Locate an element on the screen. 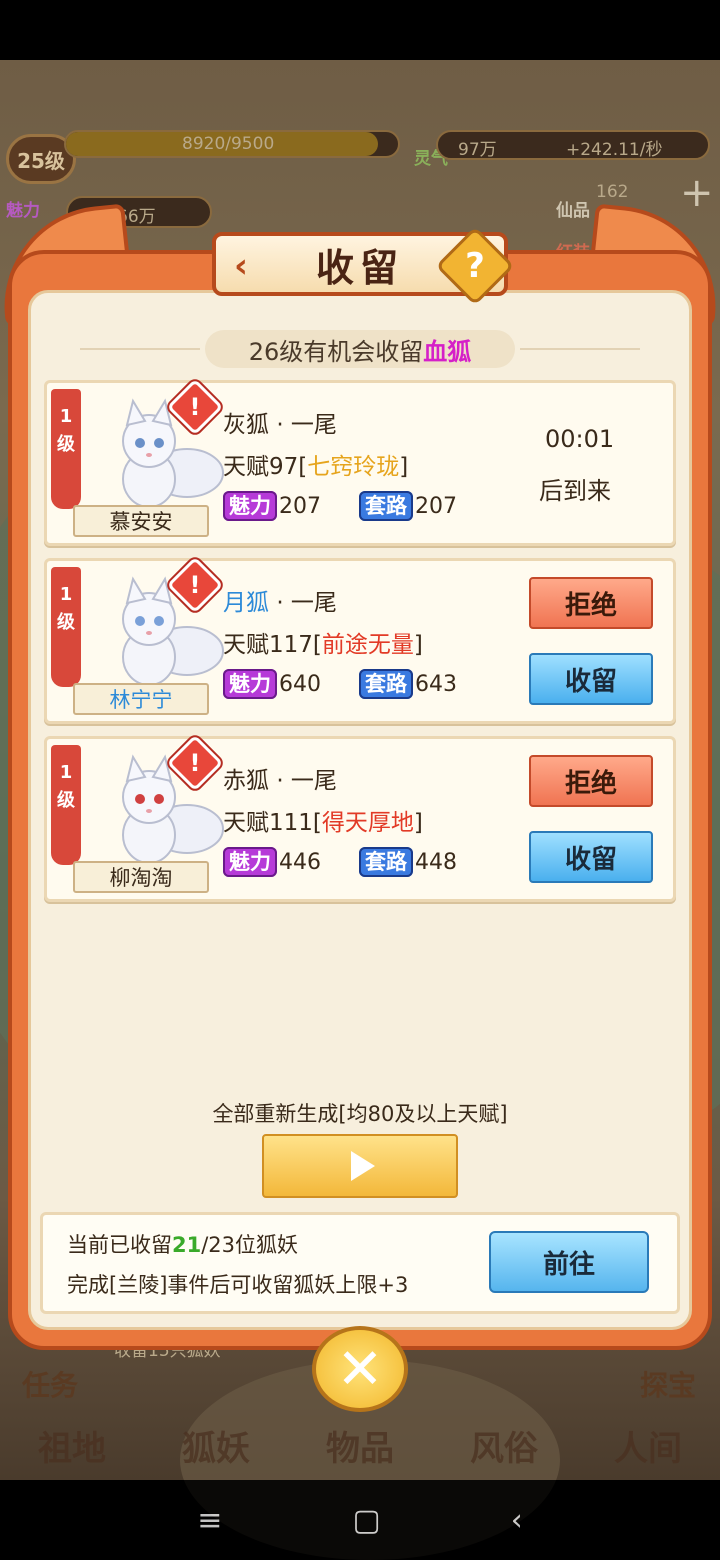 The height and width of the screenshot is (1560, 720). close-icon: ✕ is located at coordinates (360, 1369).